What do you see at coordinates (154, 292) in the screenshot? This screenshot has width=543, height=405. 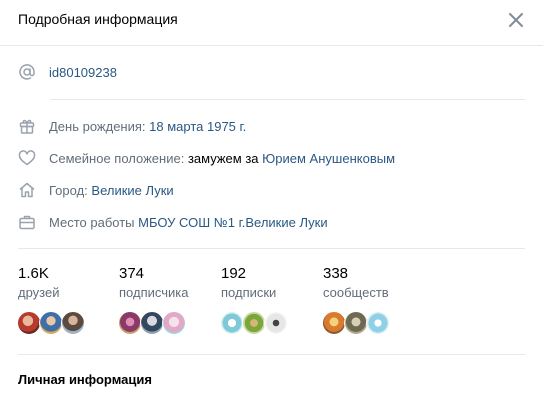 I see `stat-caption: подписчика` at bounding box center [154, 292].